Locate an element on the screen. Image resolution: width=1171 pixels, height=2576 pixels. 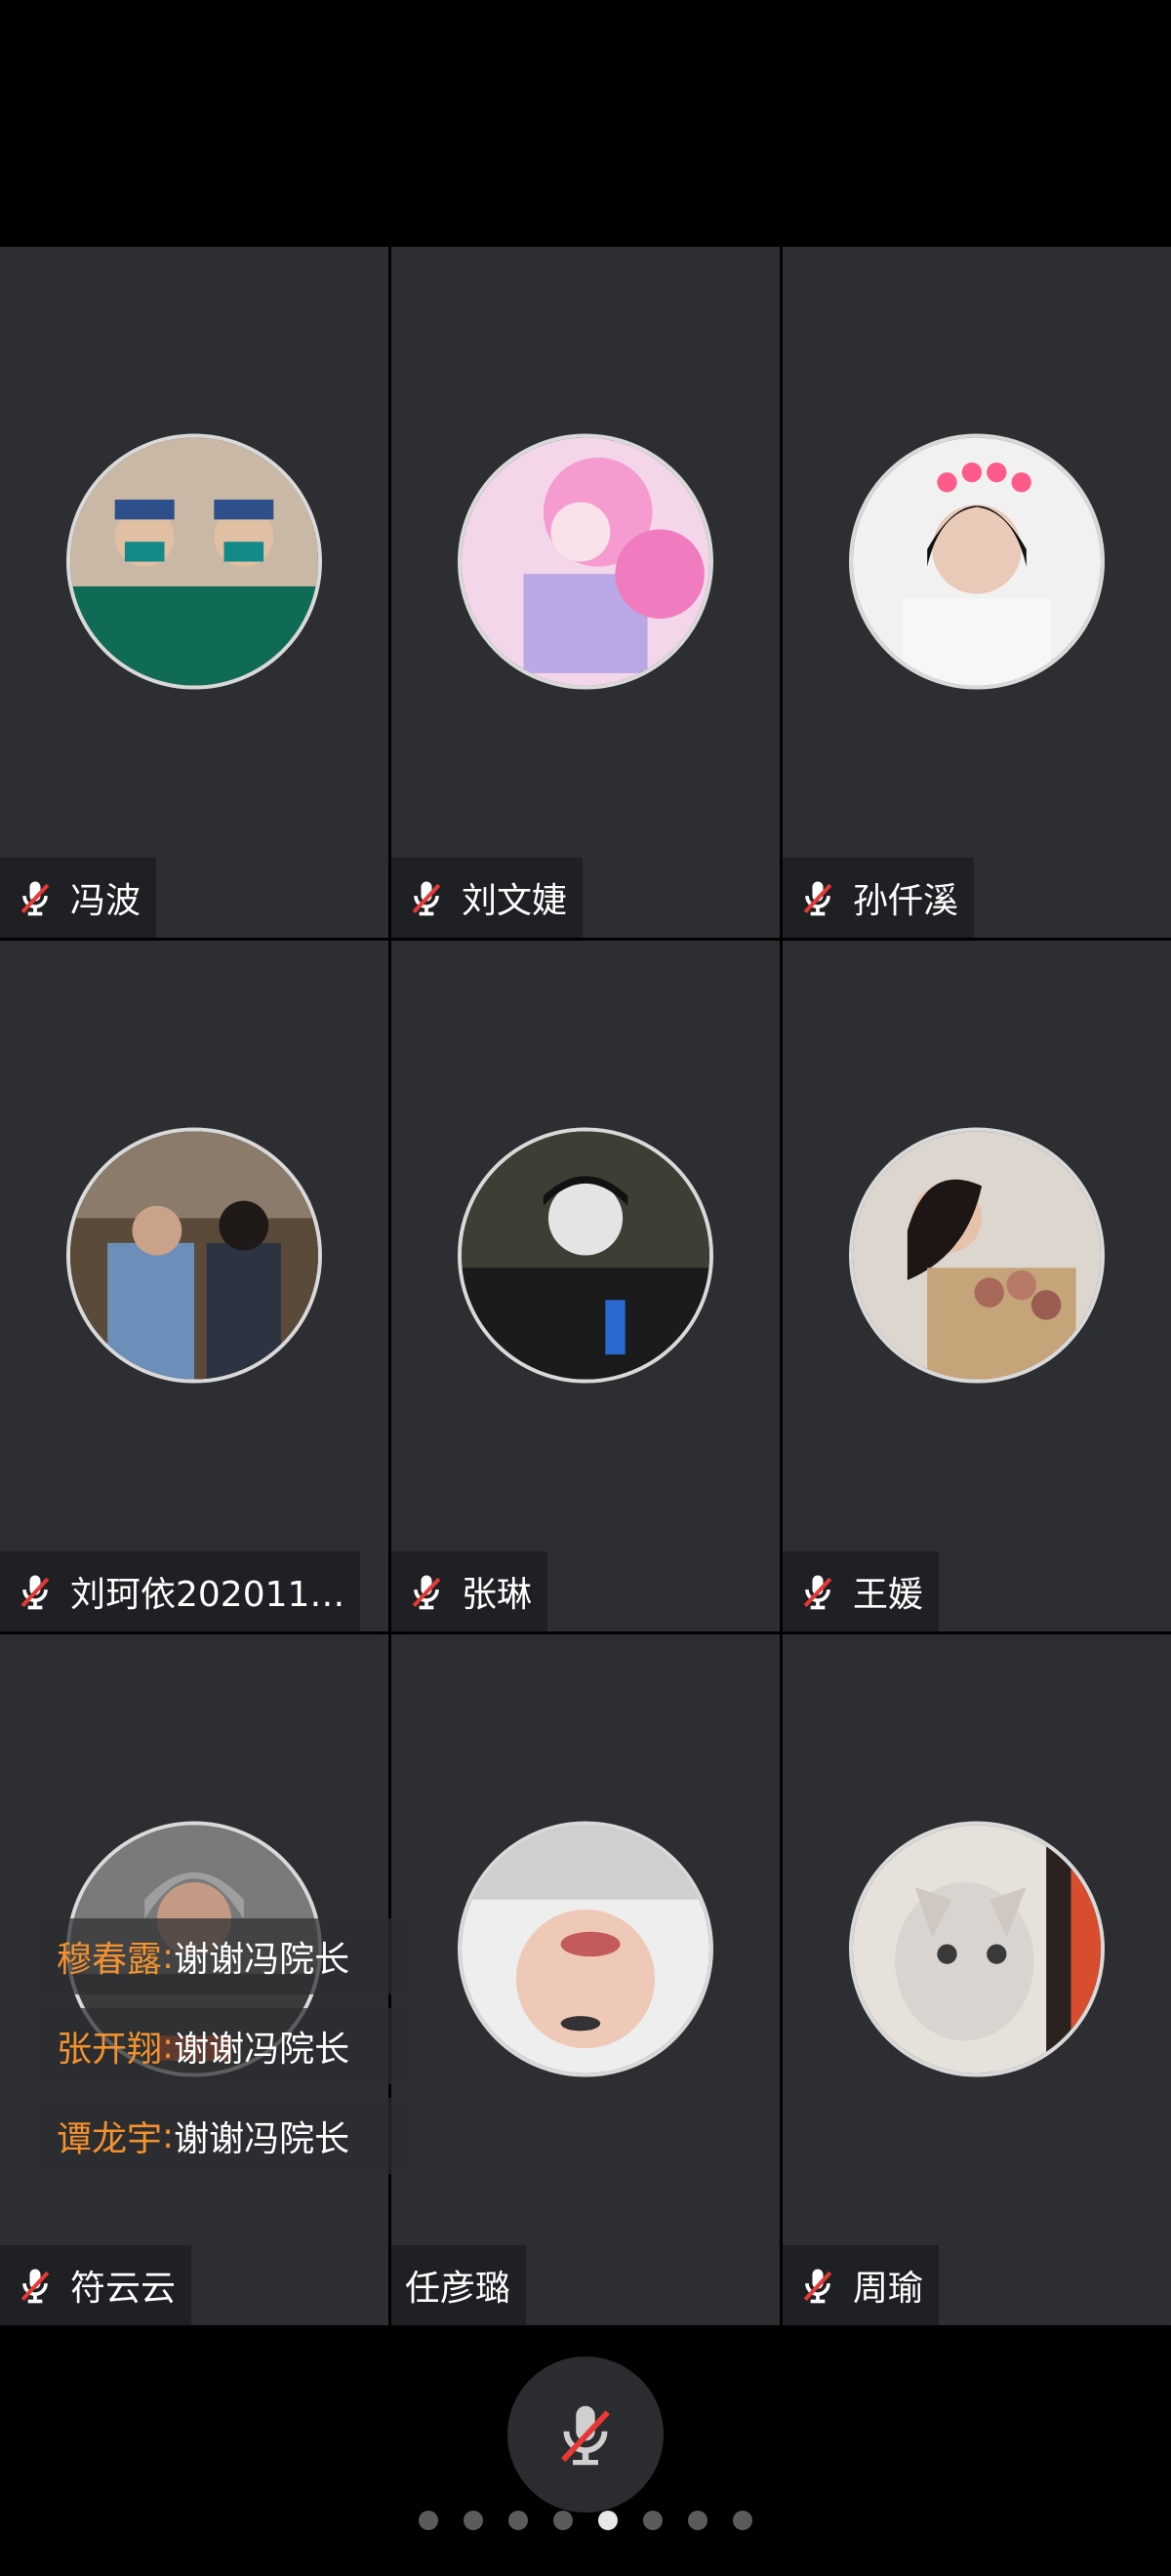
participant-tile: 刘文婕 is located at coordinates (585, 592).